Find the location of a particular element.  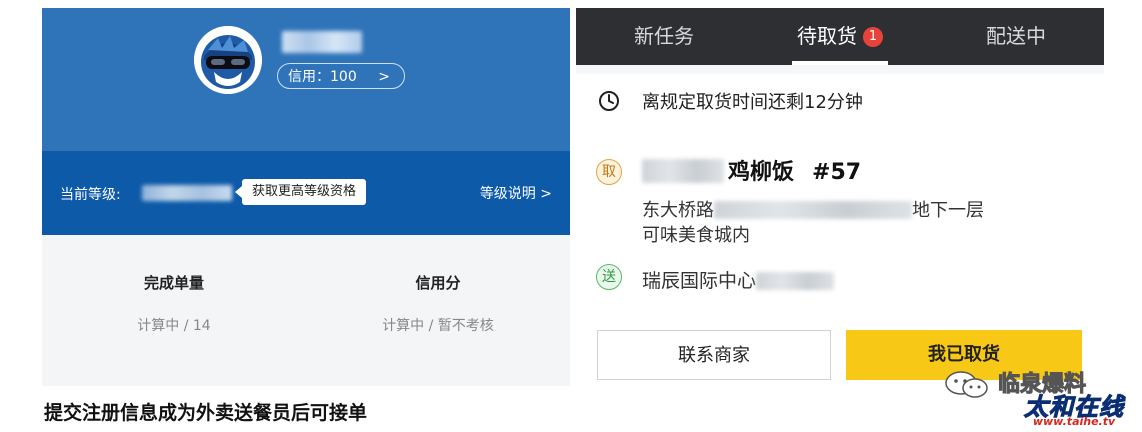

stat-title: 信用分 is located at coordinates (438, 283).